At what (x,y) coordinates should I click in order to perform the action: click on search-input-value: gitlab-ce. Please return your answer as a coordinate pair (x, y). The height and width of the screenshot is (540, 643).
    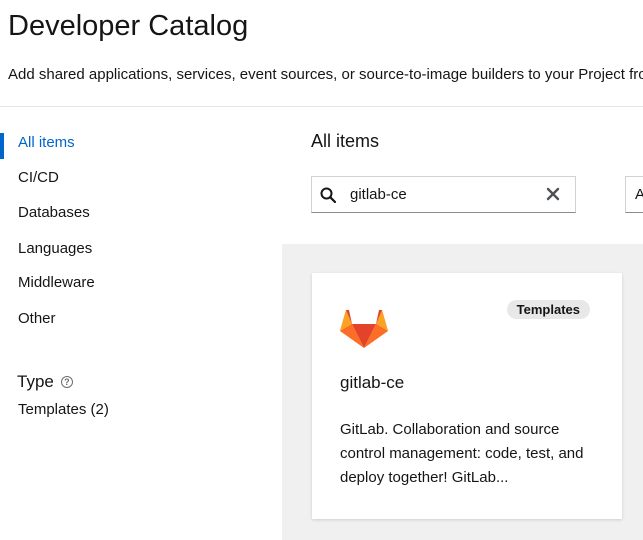
    Looking at the image, I should click on (378, 194).